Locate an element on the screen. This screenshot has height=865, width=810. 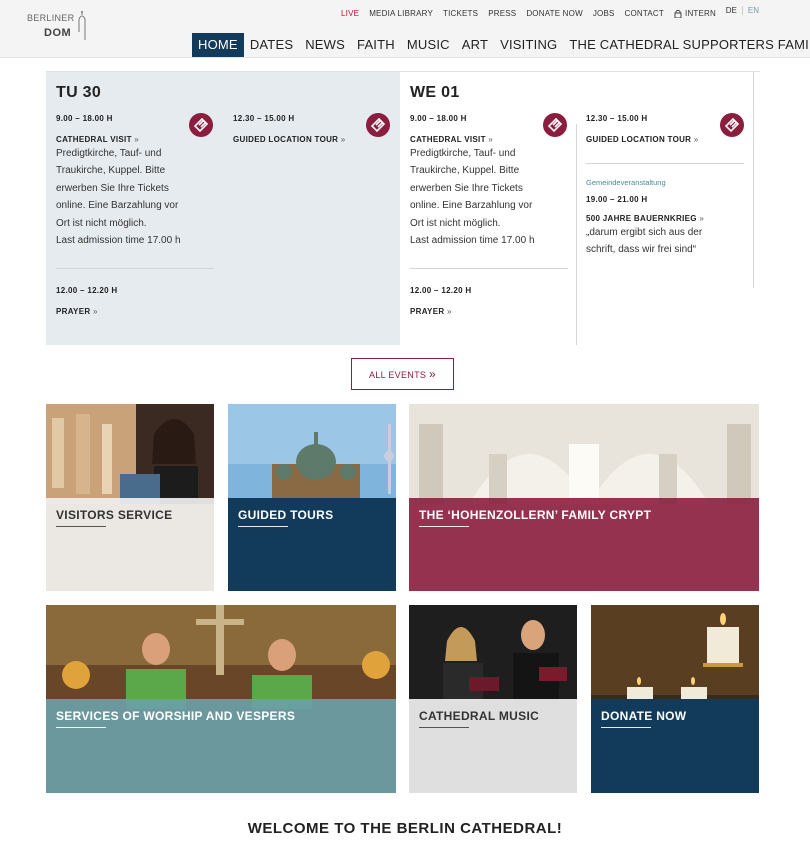
tile-overlay: DONATE NOW is located at coordinates (675, 746).